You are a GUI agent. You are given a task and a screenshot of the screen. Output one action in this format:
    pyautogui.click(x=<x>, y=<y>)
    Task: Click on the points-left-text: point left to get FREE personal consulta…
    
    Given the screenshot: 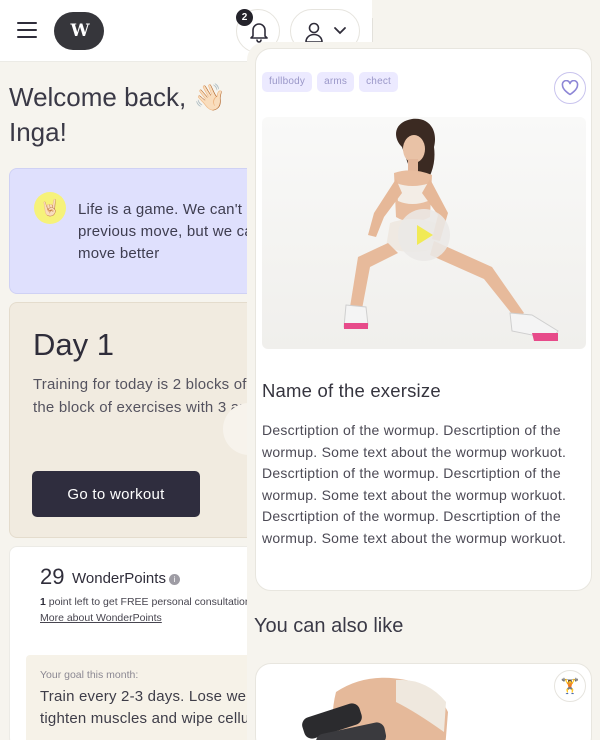 What is the action you would take?
    pyautogui.click(x=148, y=602)
    